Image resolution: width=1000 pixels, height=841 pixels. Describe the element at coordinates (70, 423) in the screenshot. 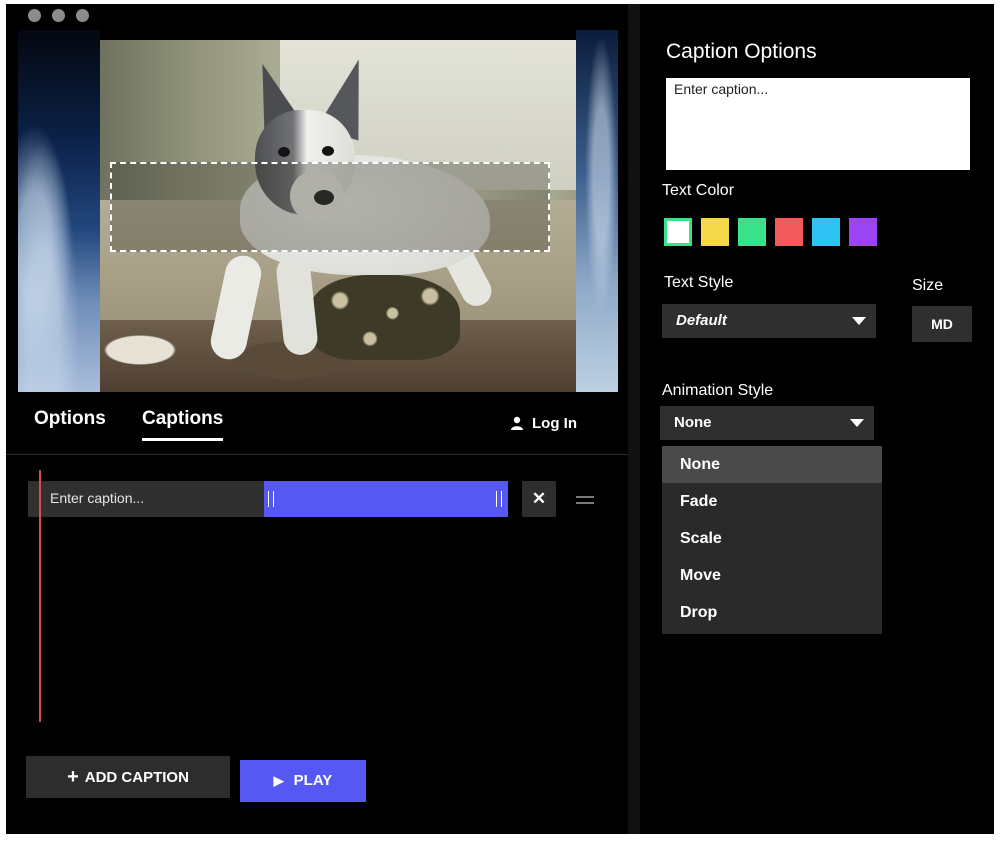

I see `tab-options: Options` at that location.